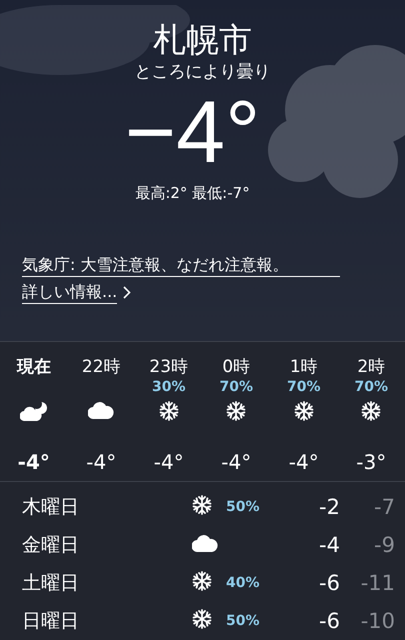 Image resolution: width=405 pixels, height=640 pixels. What do you see at coordinates (329, 507) in the screenshot?
I see `high-temperature: -2` at bounding box center [329, 507].